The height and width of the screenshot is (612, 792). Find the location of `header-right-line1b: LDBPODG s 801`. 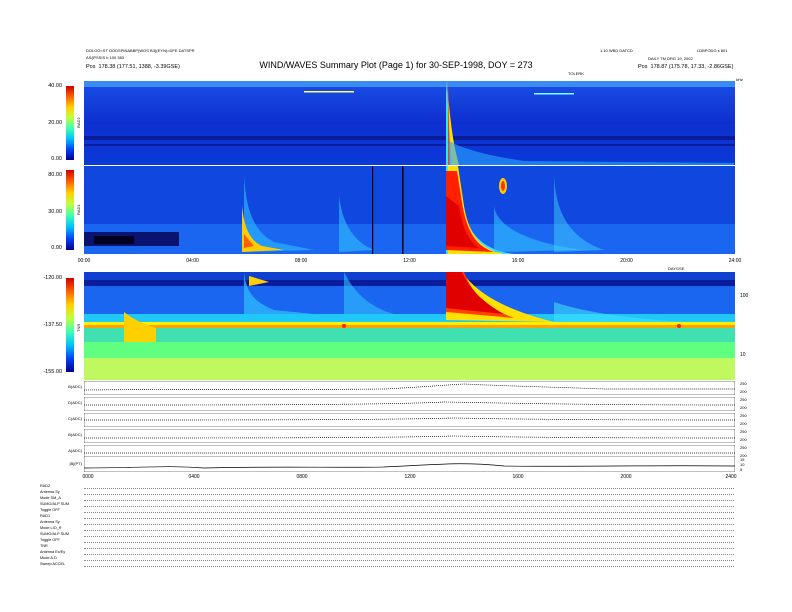

header-right-line1b: LDBPODG s 801 is located at coordinates (712, 50).